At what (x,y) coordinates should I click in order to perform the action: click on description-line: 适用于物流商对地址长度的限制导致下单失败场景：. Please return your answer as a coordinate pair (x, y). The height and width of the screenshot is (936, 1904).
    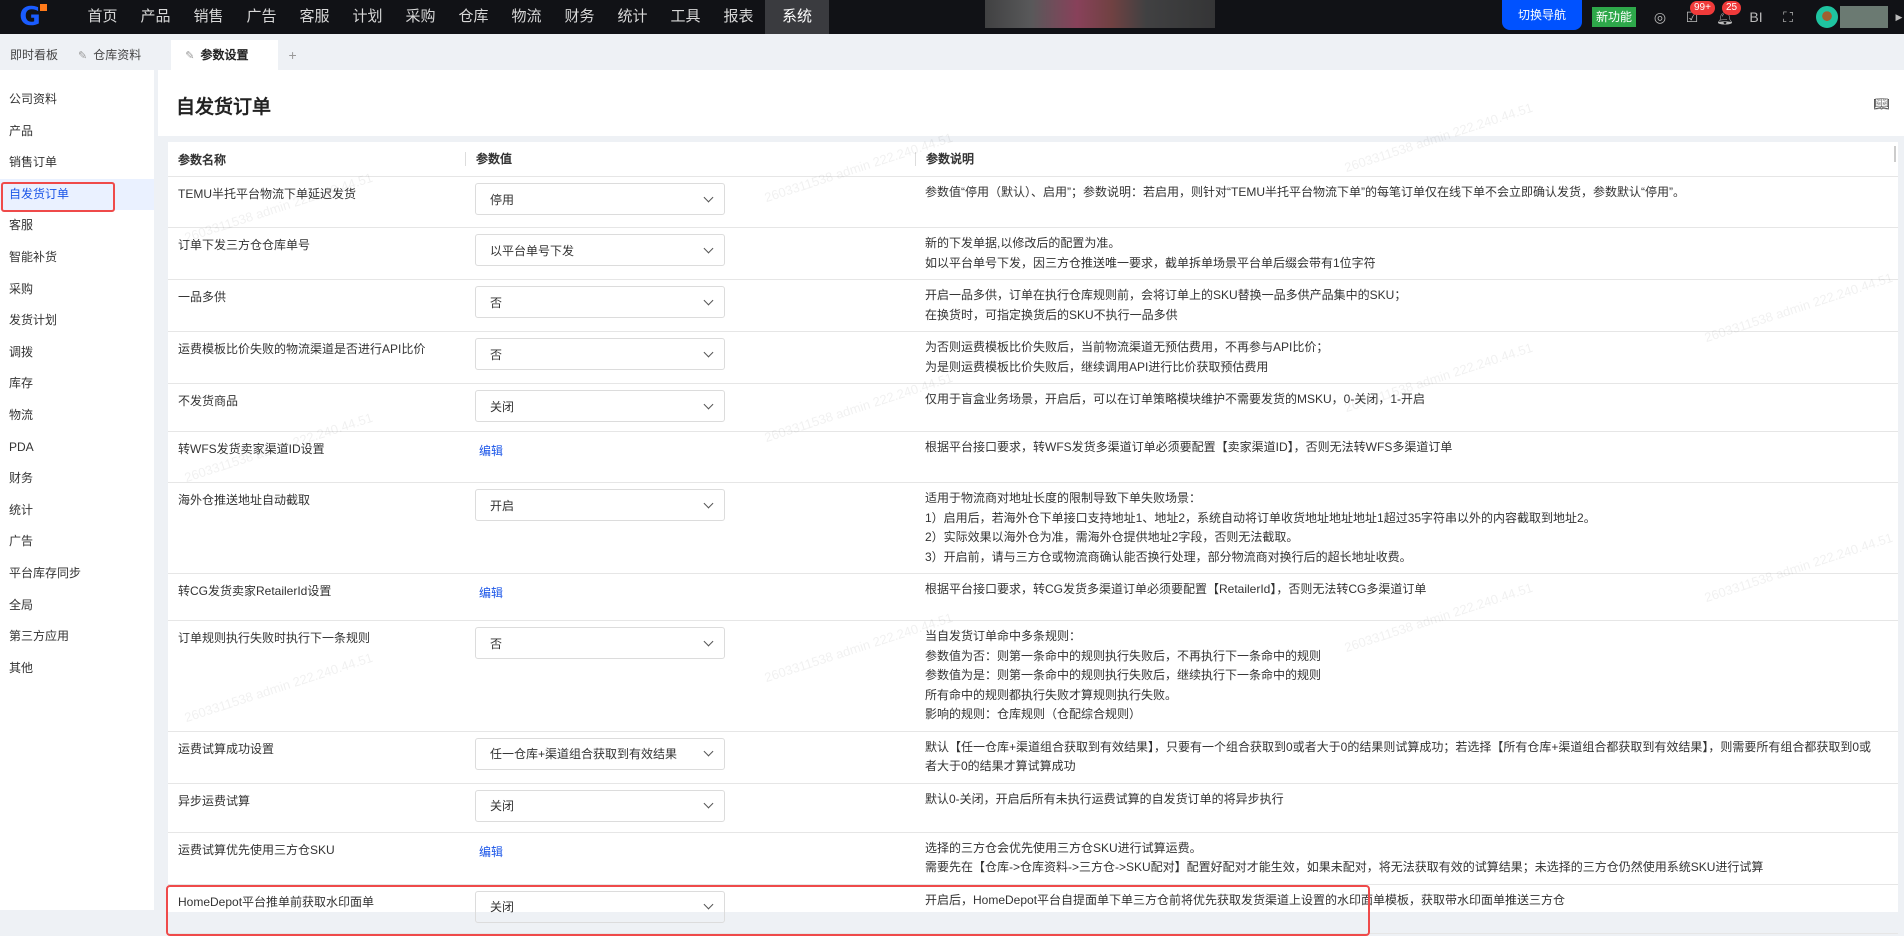
    Looking at the image, I should click on (1063, 498).